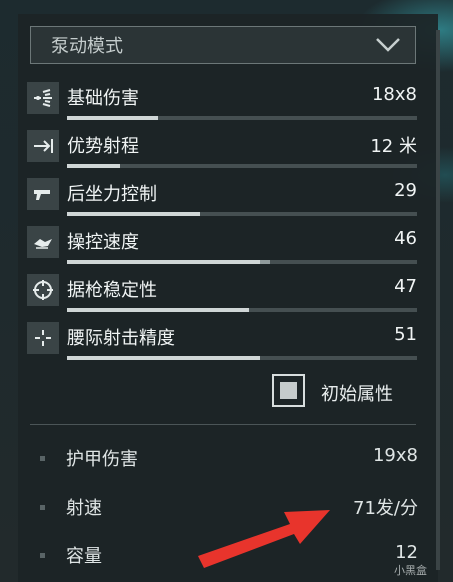 The image size is (453, 582). Describe the element at coordinates (84, 556) in the screenshot. I see `detail-name: 容量` at that location.